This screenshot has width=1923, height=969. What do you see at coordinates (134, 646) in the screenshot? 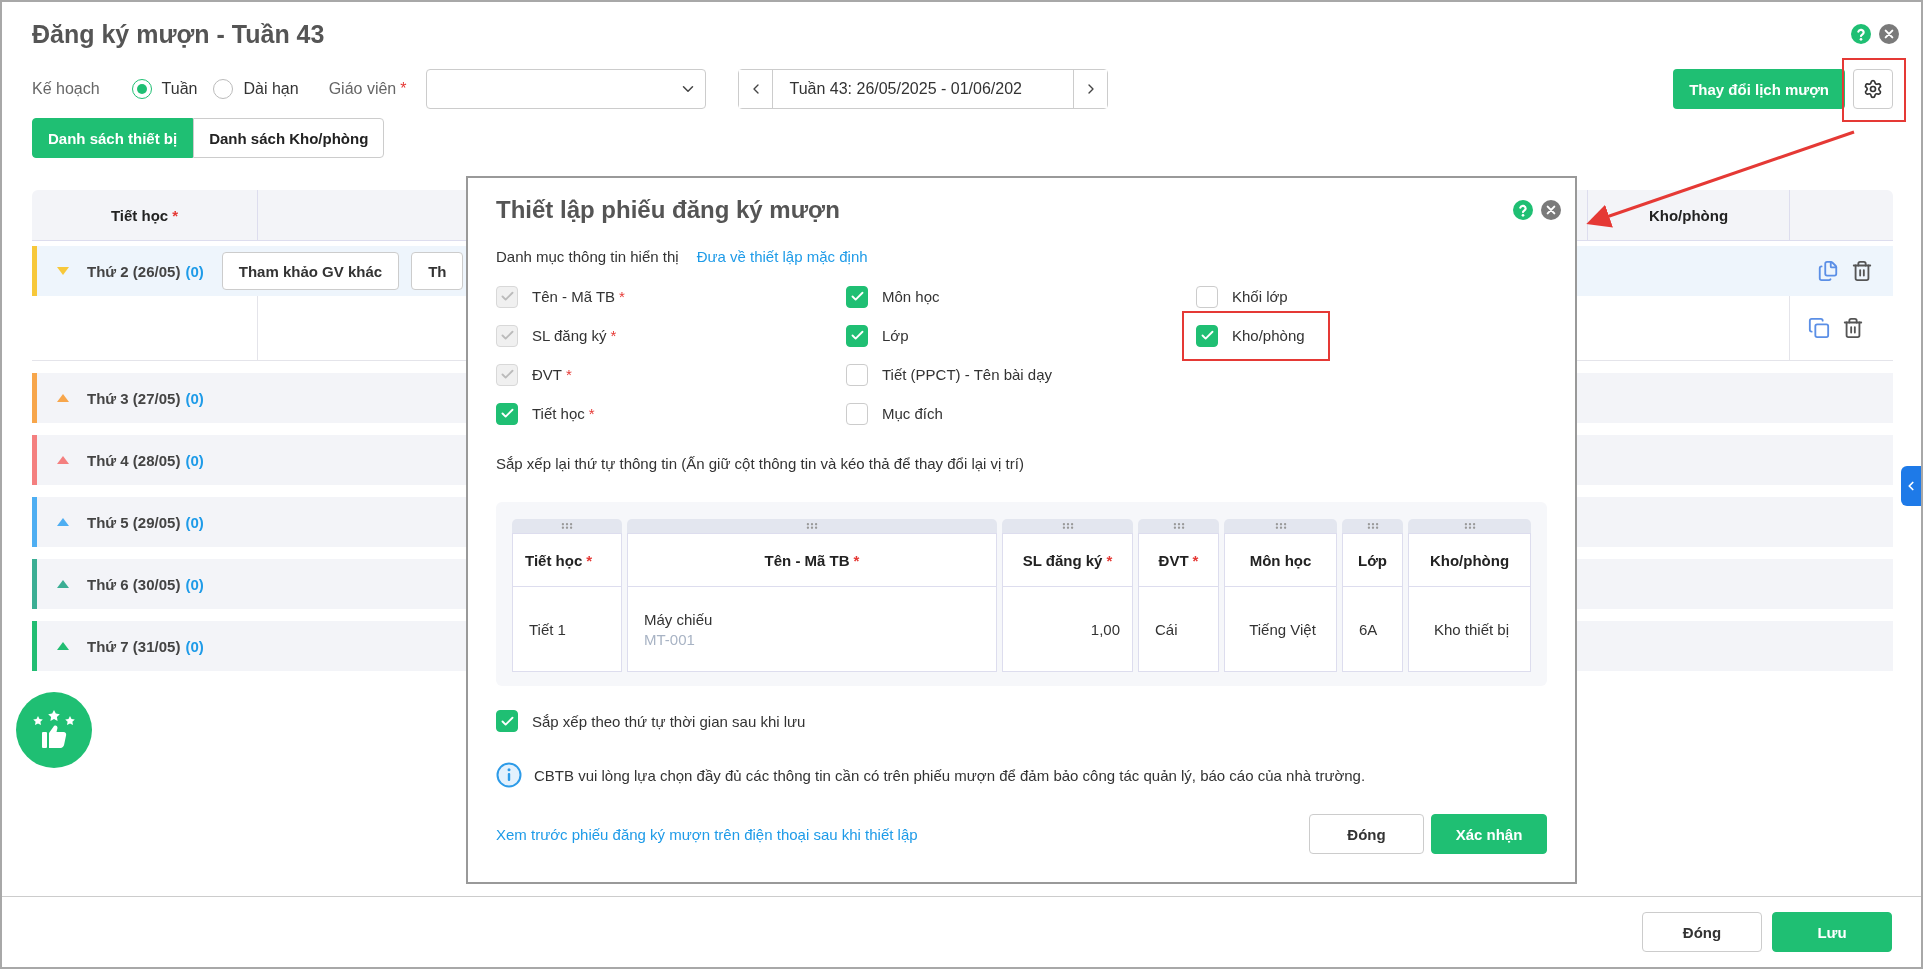
I see `day-label: Thứ 7 (31/05)` at bounding box center [134, 646].